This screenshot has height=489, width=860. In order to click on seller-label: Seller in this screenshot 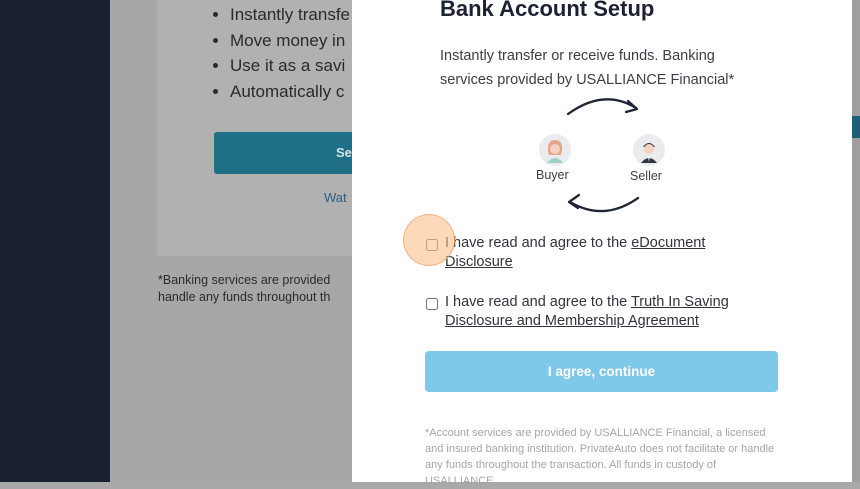, I will do `click(646, 176)`.